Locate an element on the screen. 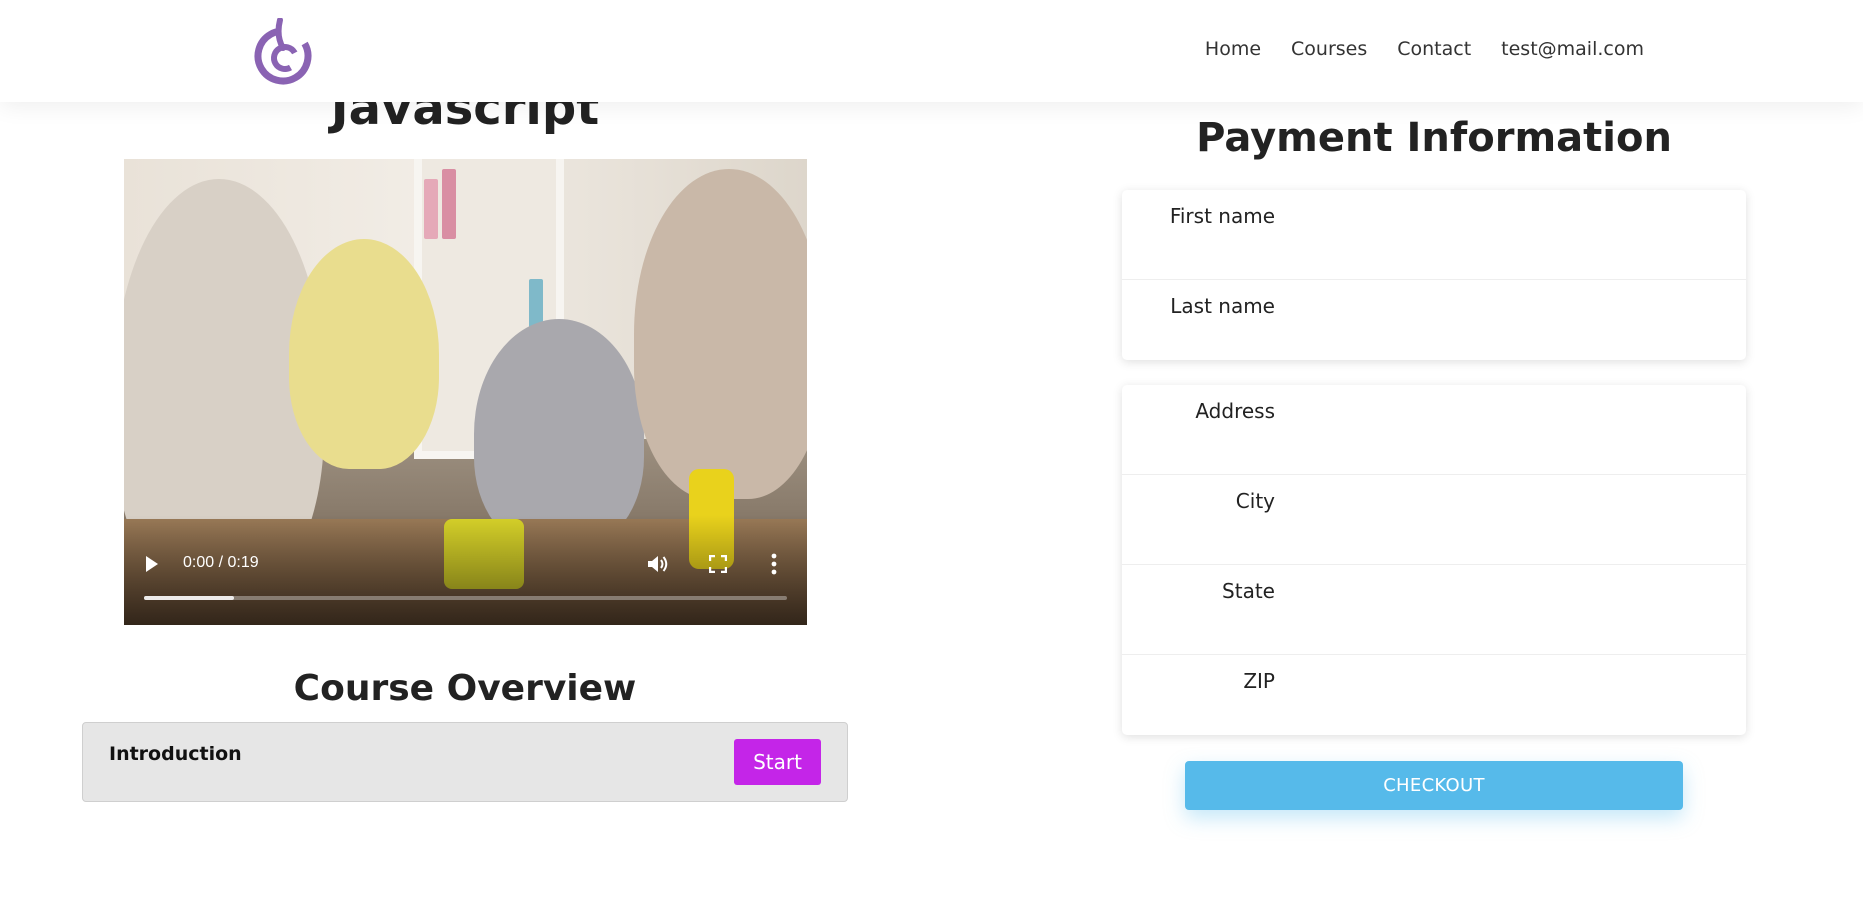 This screenshot has height=924, width=1863. play-icon is located at coordinates (152, 564).